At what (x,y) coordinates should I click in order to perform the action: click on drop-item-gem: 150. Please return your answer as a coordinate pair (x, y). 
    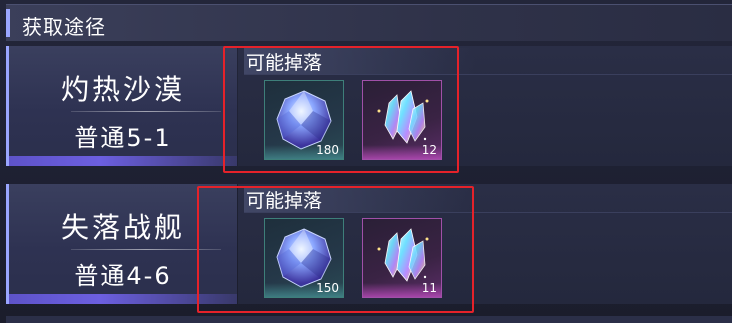
    Looking at the image, I should click on (304, 258).